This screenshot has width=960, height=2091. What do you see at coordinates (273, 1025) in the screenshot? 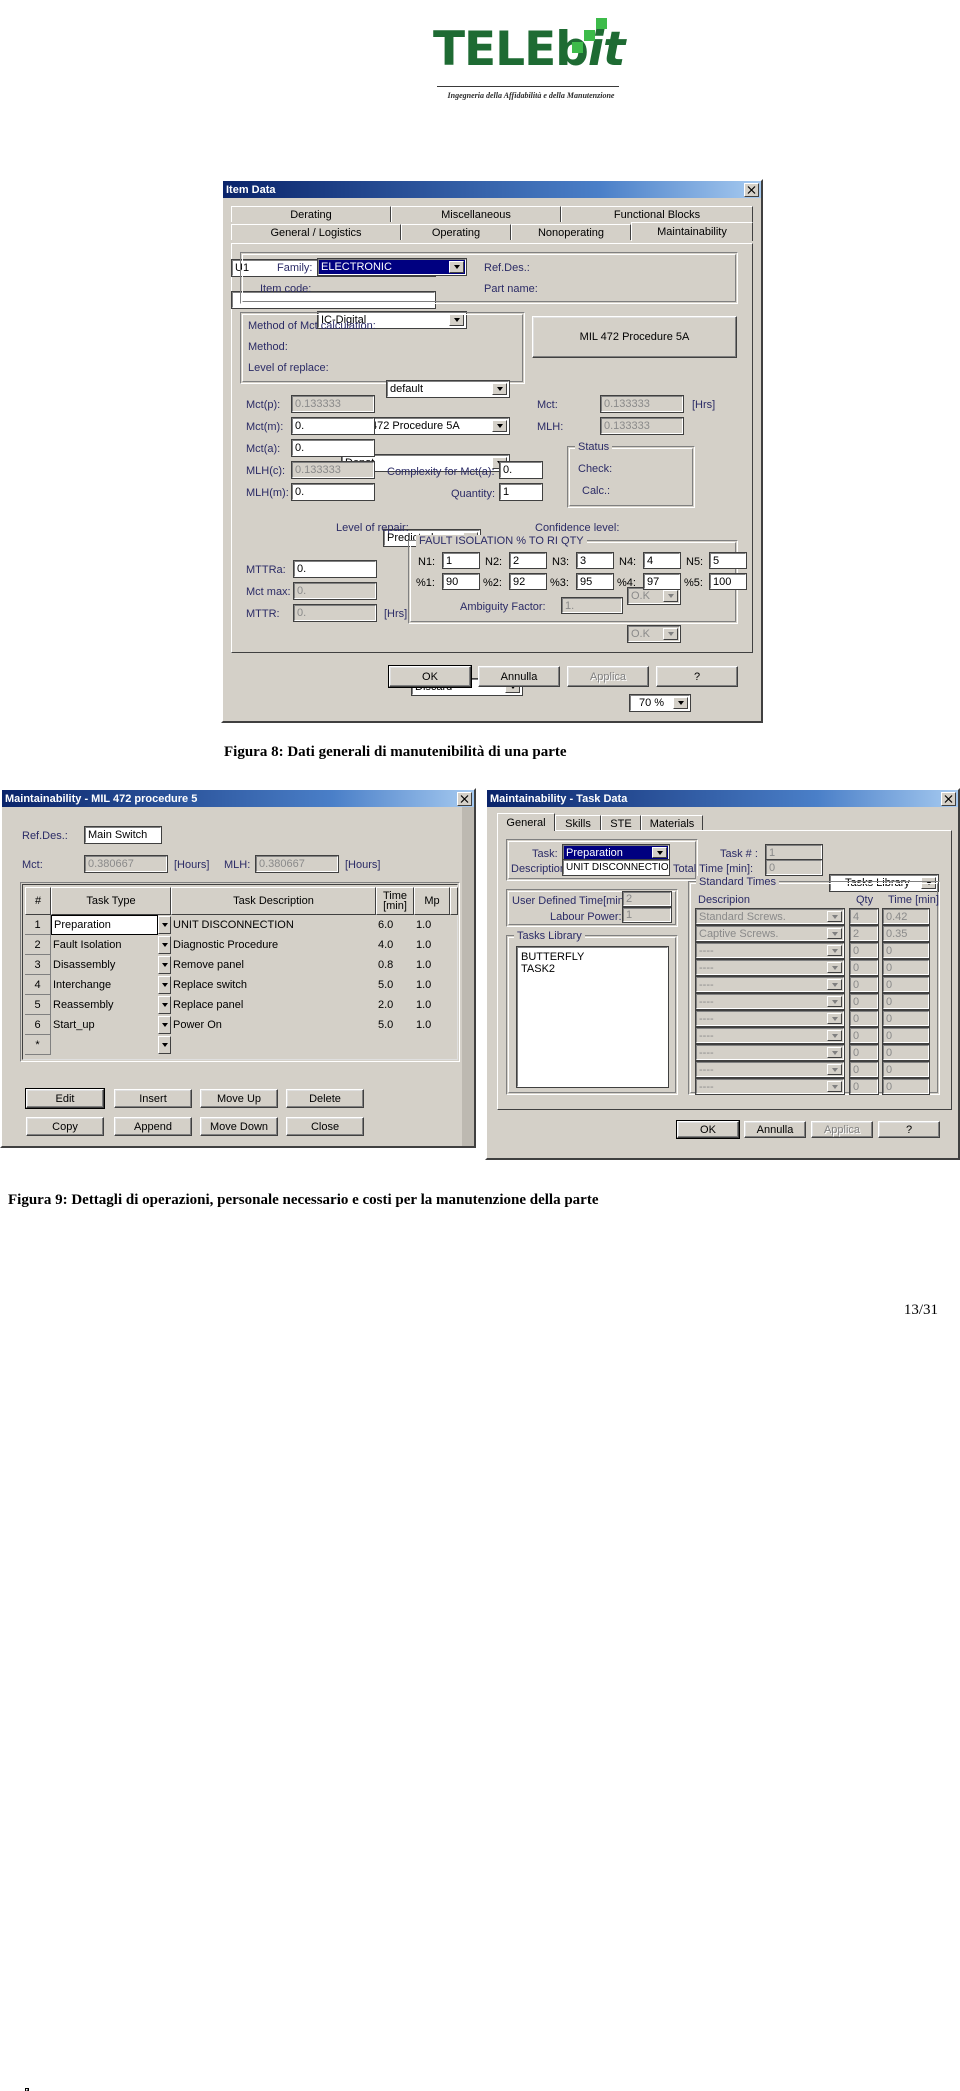
I see `cell-task-description: Power On` at bounding box center [273, 1025].